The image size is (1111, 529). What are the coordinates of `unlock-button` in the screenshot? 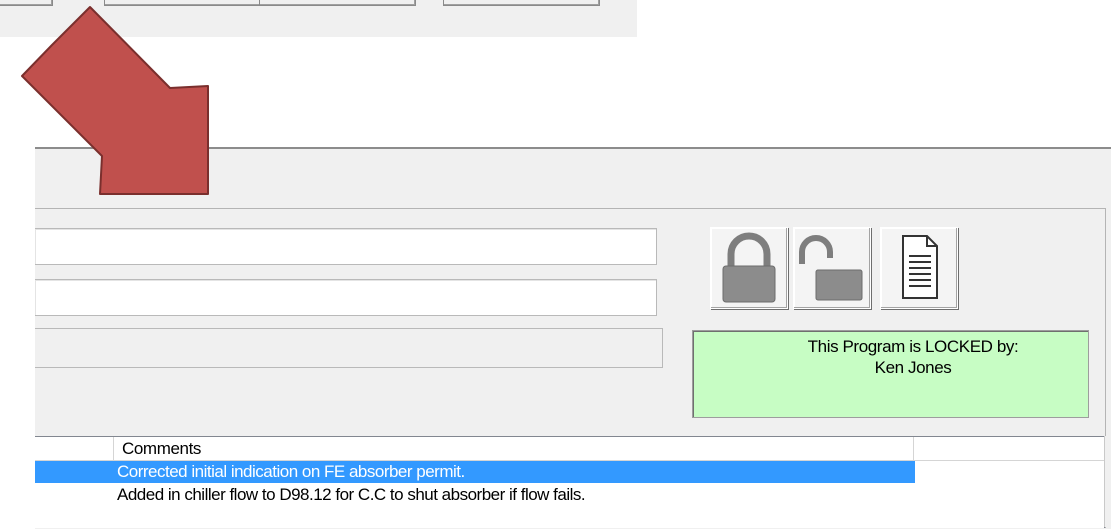 It's located at (832, 268).